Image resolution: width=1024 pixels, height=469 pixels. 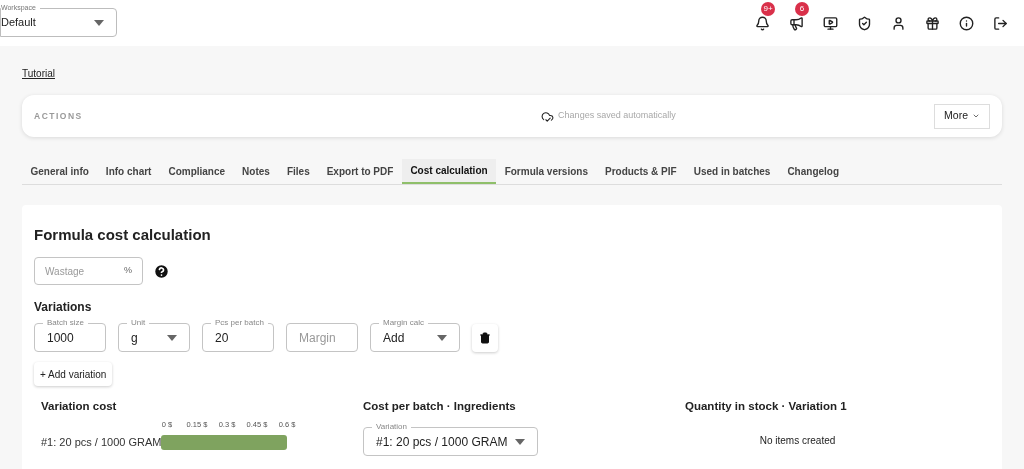 What do you see at coordinates (60, 338) in the screenshot?
I see `field-value: 1000` at bounding box center [60, 338].